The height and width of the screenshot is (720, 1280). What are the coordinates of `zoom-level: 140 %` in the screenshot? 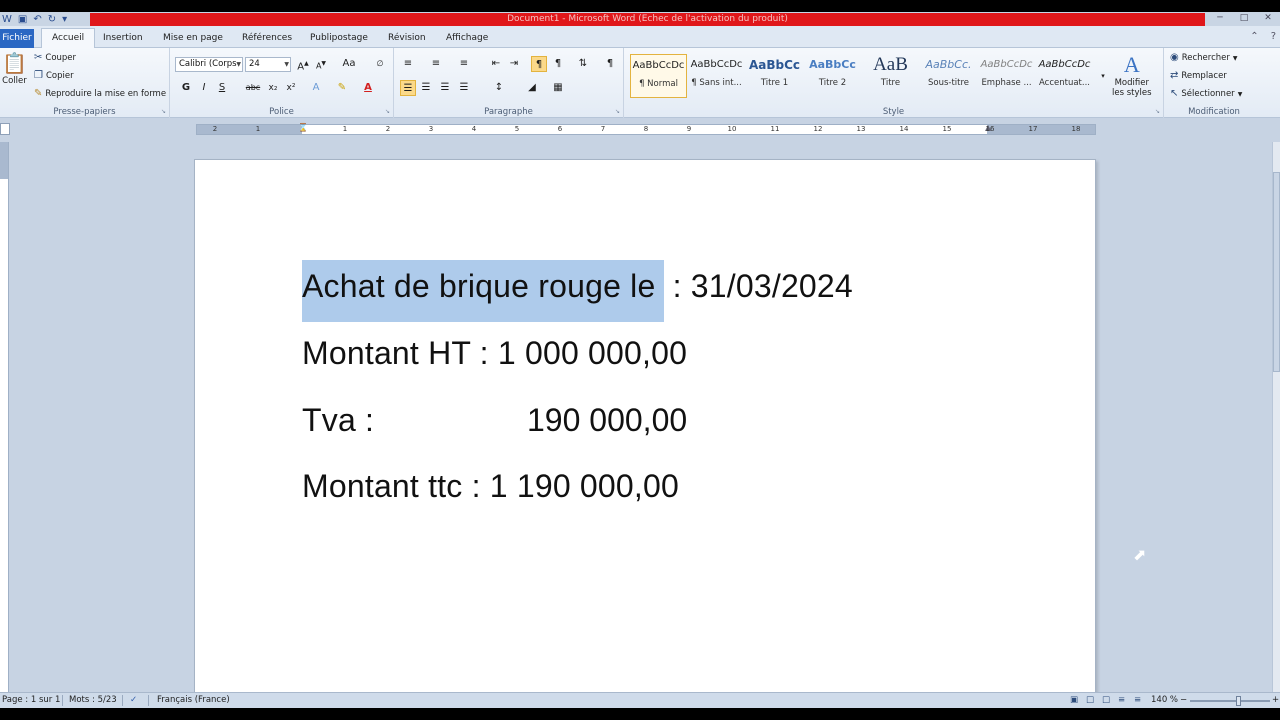 It's located at (1164, 700).